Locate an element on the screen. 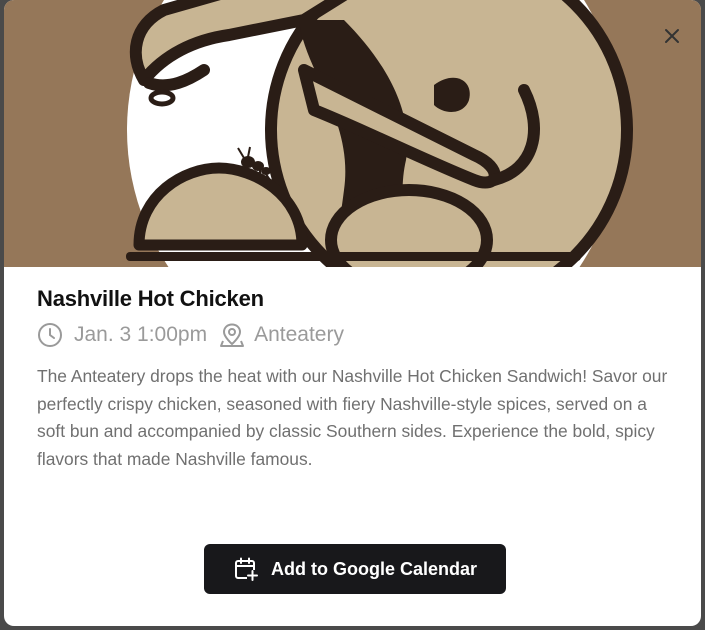  event-date-time: Jan. 3 1:00pm is located at coordinates (141, 334).